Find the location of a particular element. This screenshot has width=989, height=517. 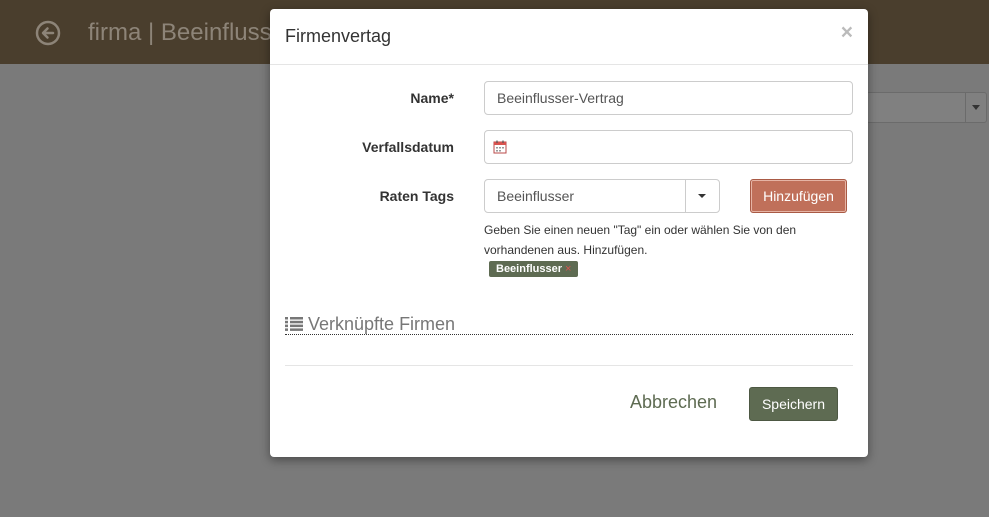

tags-combobox: Beeinflusser is located at coordinates (602, 196).